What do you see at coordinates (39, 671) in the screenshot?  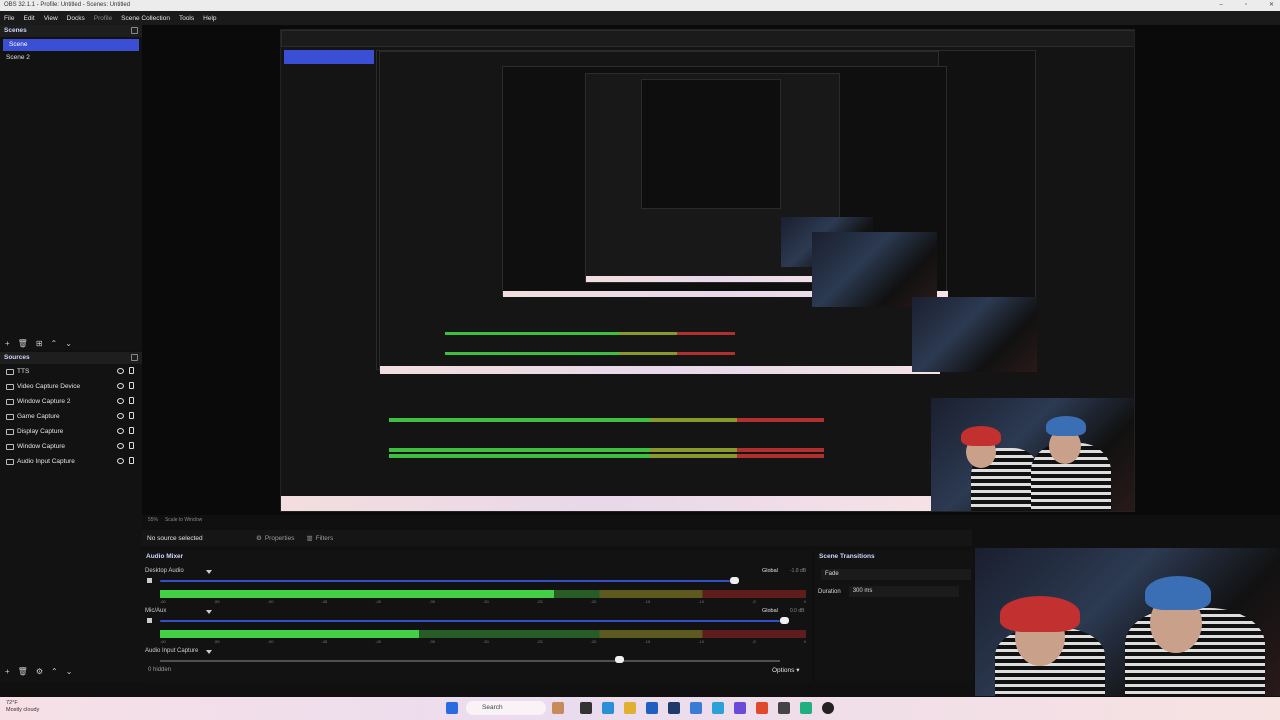 I see `gear-icon: ⚙` at bounding box center [39, 671].